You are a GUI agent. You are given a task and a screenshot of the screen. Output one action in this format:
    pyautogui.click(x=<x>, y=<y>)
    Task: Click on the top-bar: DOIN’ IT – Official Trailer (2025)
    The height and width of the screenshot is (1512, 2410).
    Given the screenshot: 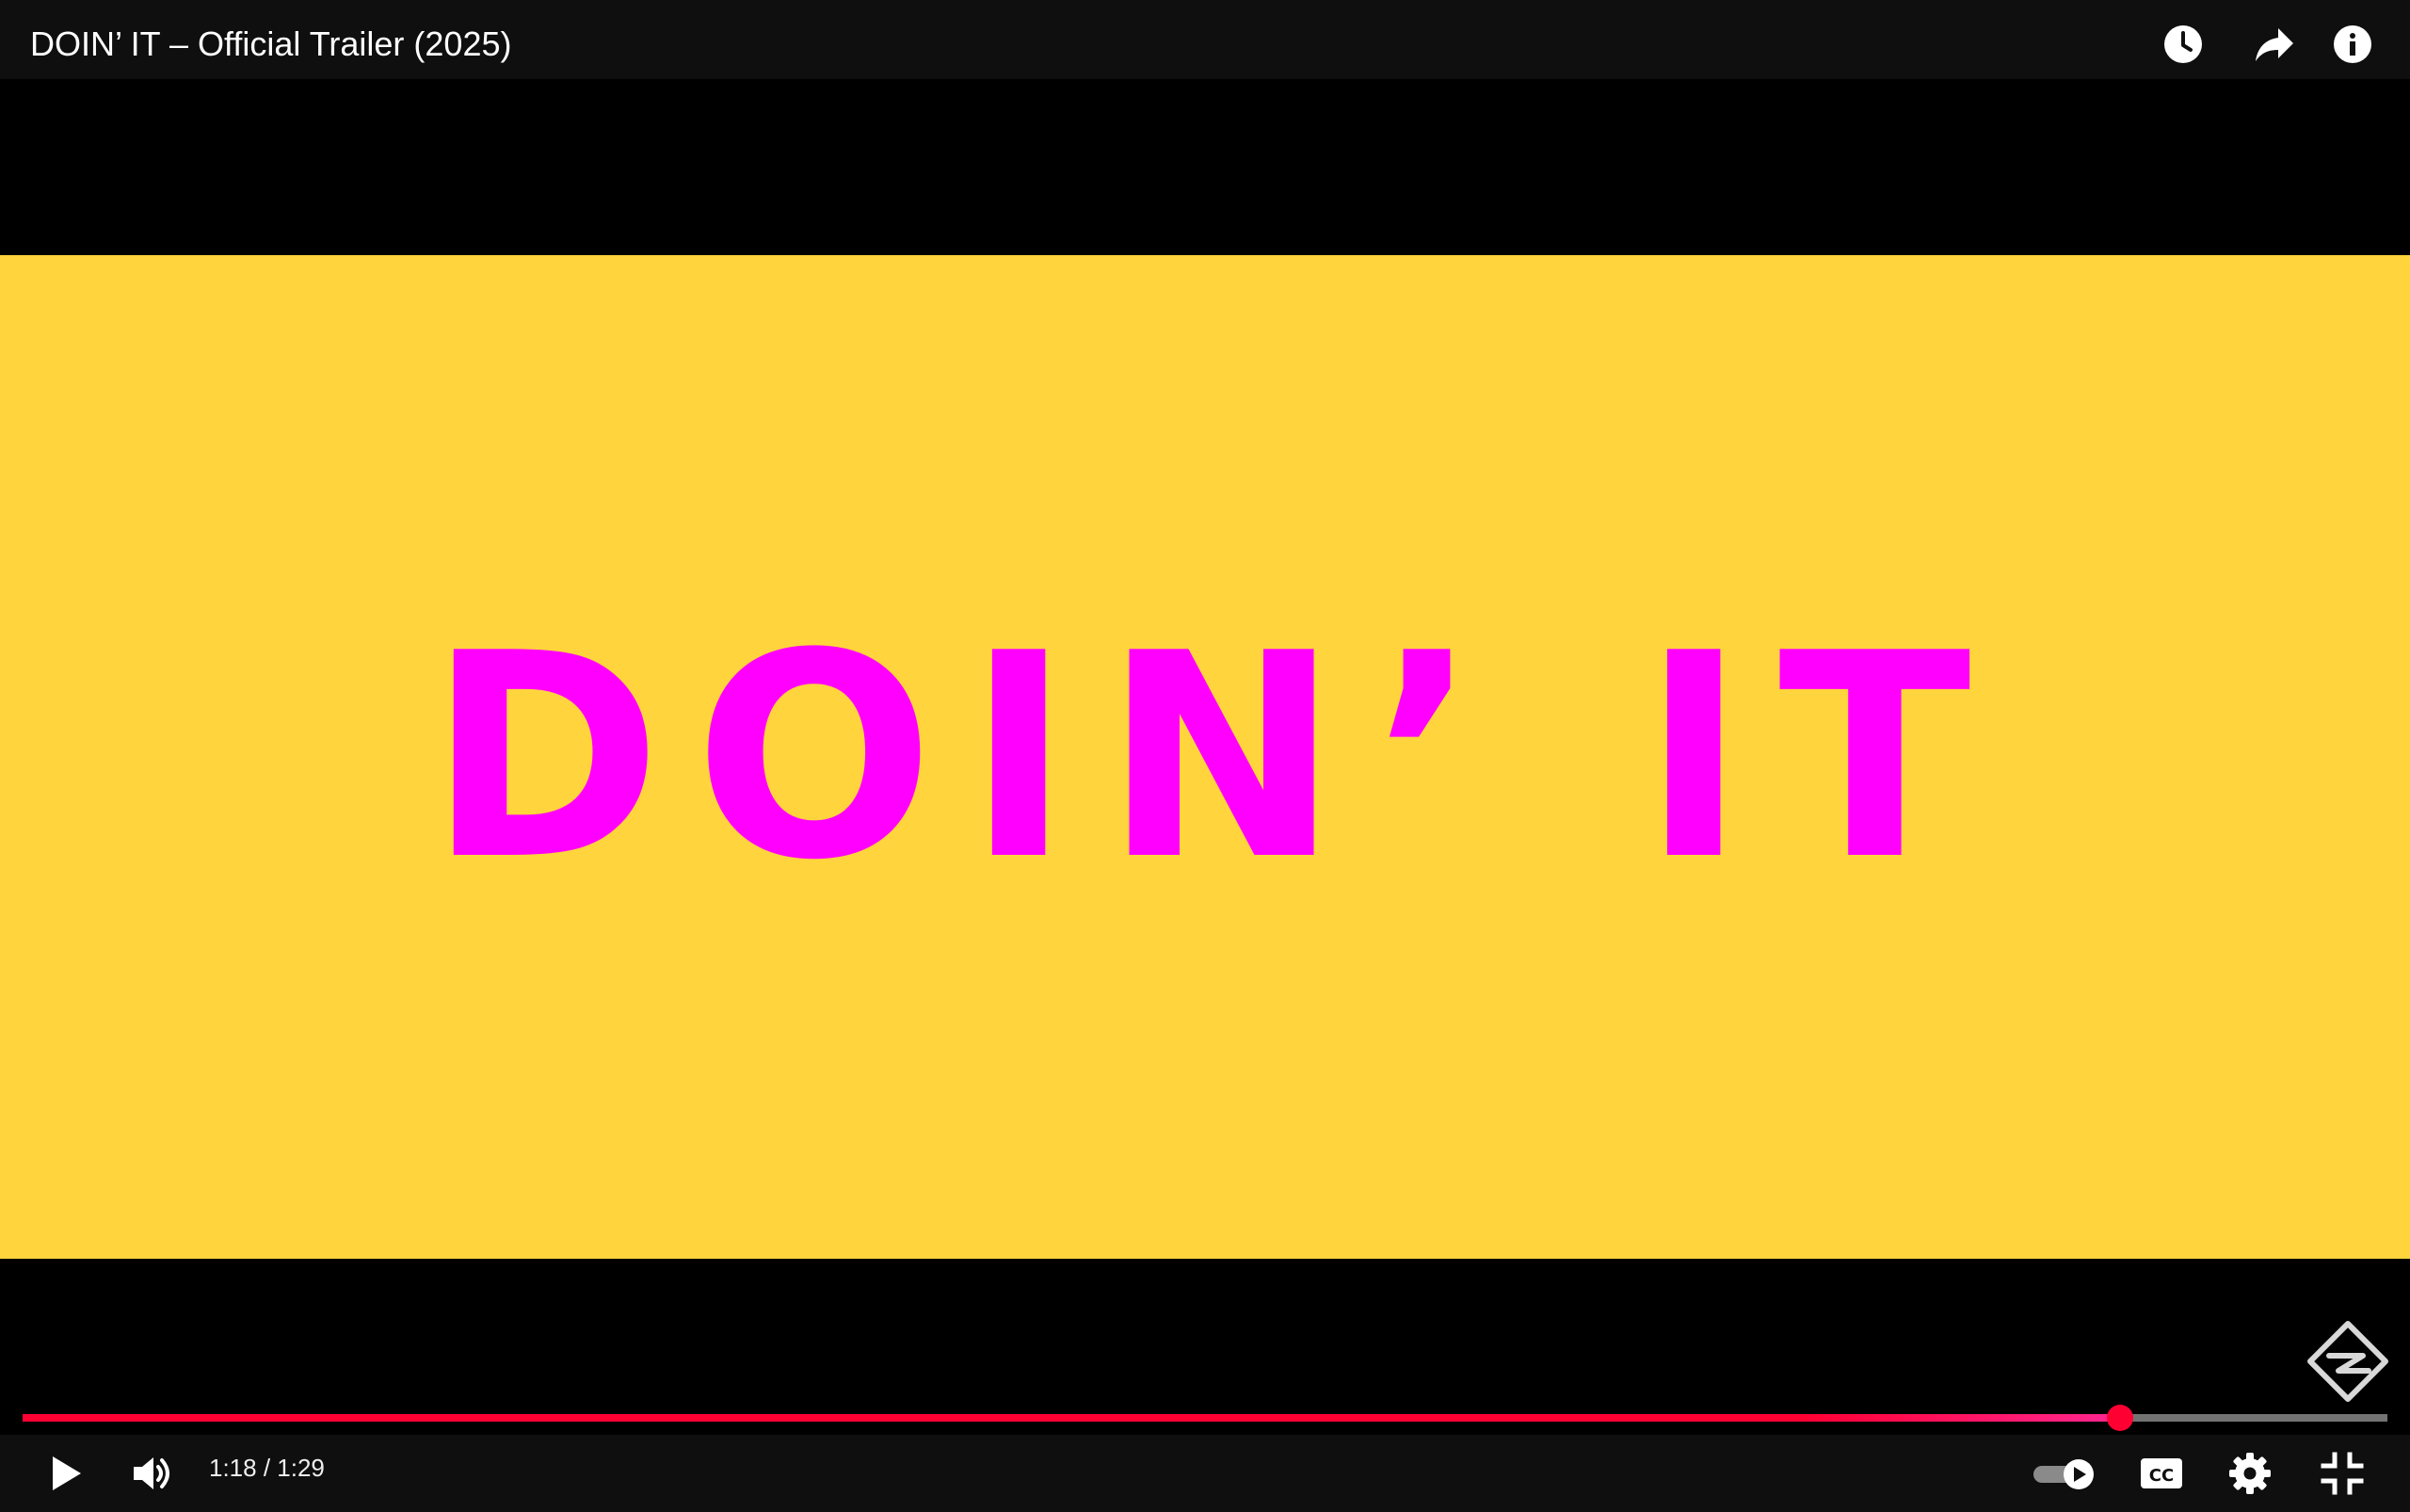 What is the action you would take?
    pyautogui.click(x=1205, y=39)
    